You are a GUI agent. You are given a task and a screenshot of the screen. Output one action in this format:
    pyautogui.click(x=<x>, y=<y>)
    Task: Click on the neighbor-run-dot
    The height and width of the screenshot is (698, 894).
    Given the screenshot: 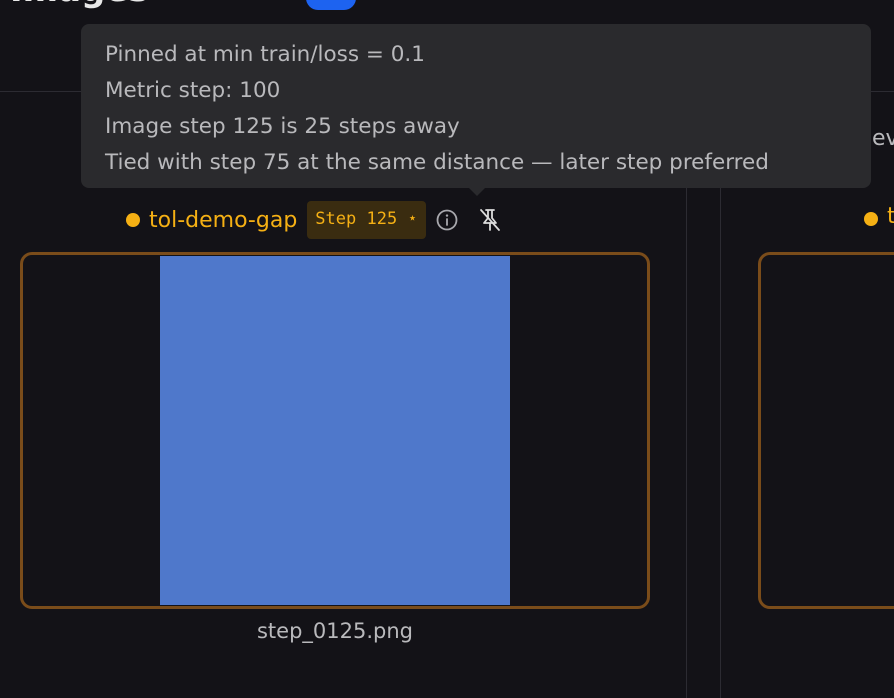 What is the action you would take?
    pyautogui.click(x=871, y=219)
    